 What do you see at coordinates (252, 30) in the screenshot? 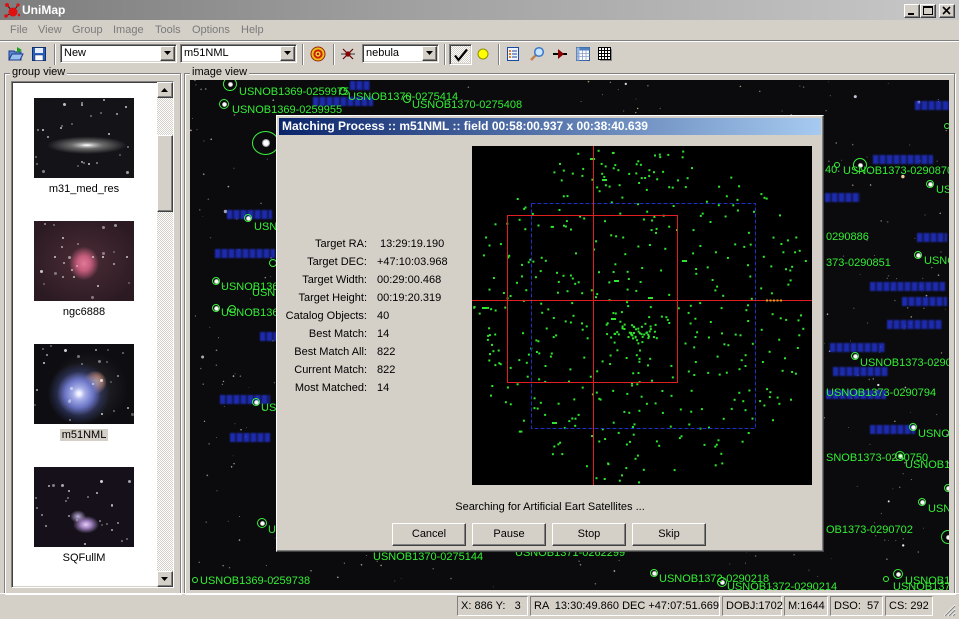
I see `menu-help: Help` at bounding box center [252, 30].